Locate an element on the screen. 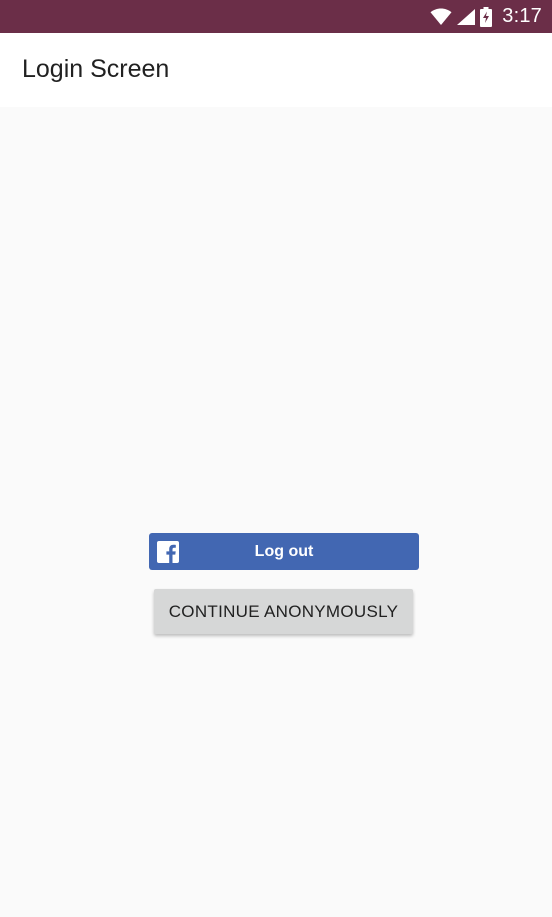 This screenshot has width=552, height=917. battery-charging-icon is located at coordinates (486, 16).